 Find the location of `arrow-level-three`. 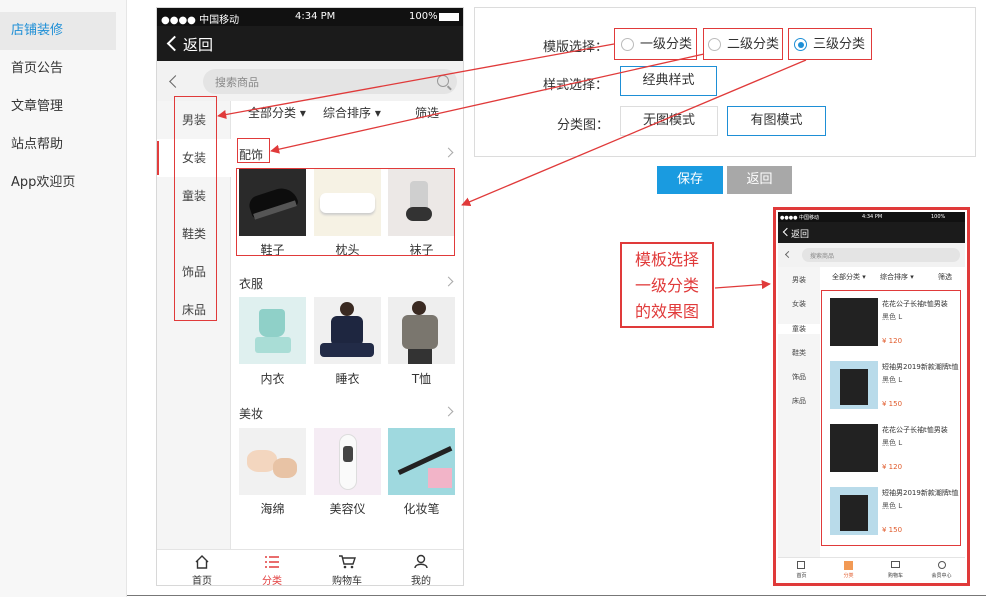

arrow-level-three is located at coordinates (634, 133).